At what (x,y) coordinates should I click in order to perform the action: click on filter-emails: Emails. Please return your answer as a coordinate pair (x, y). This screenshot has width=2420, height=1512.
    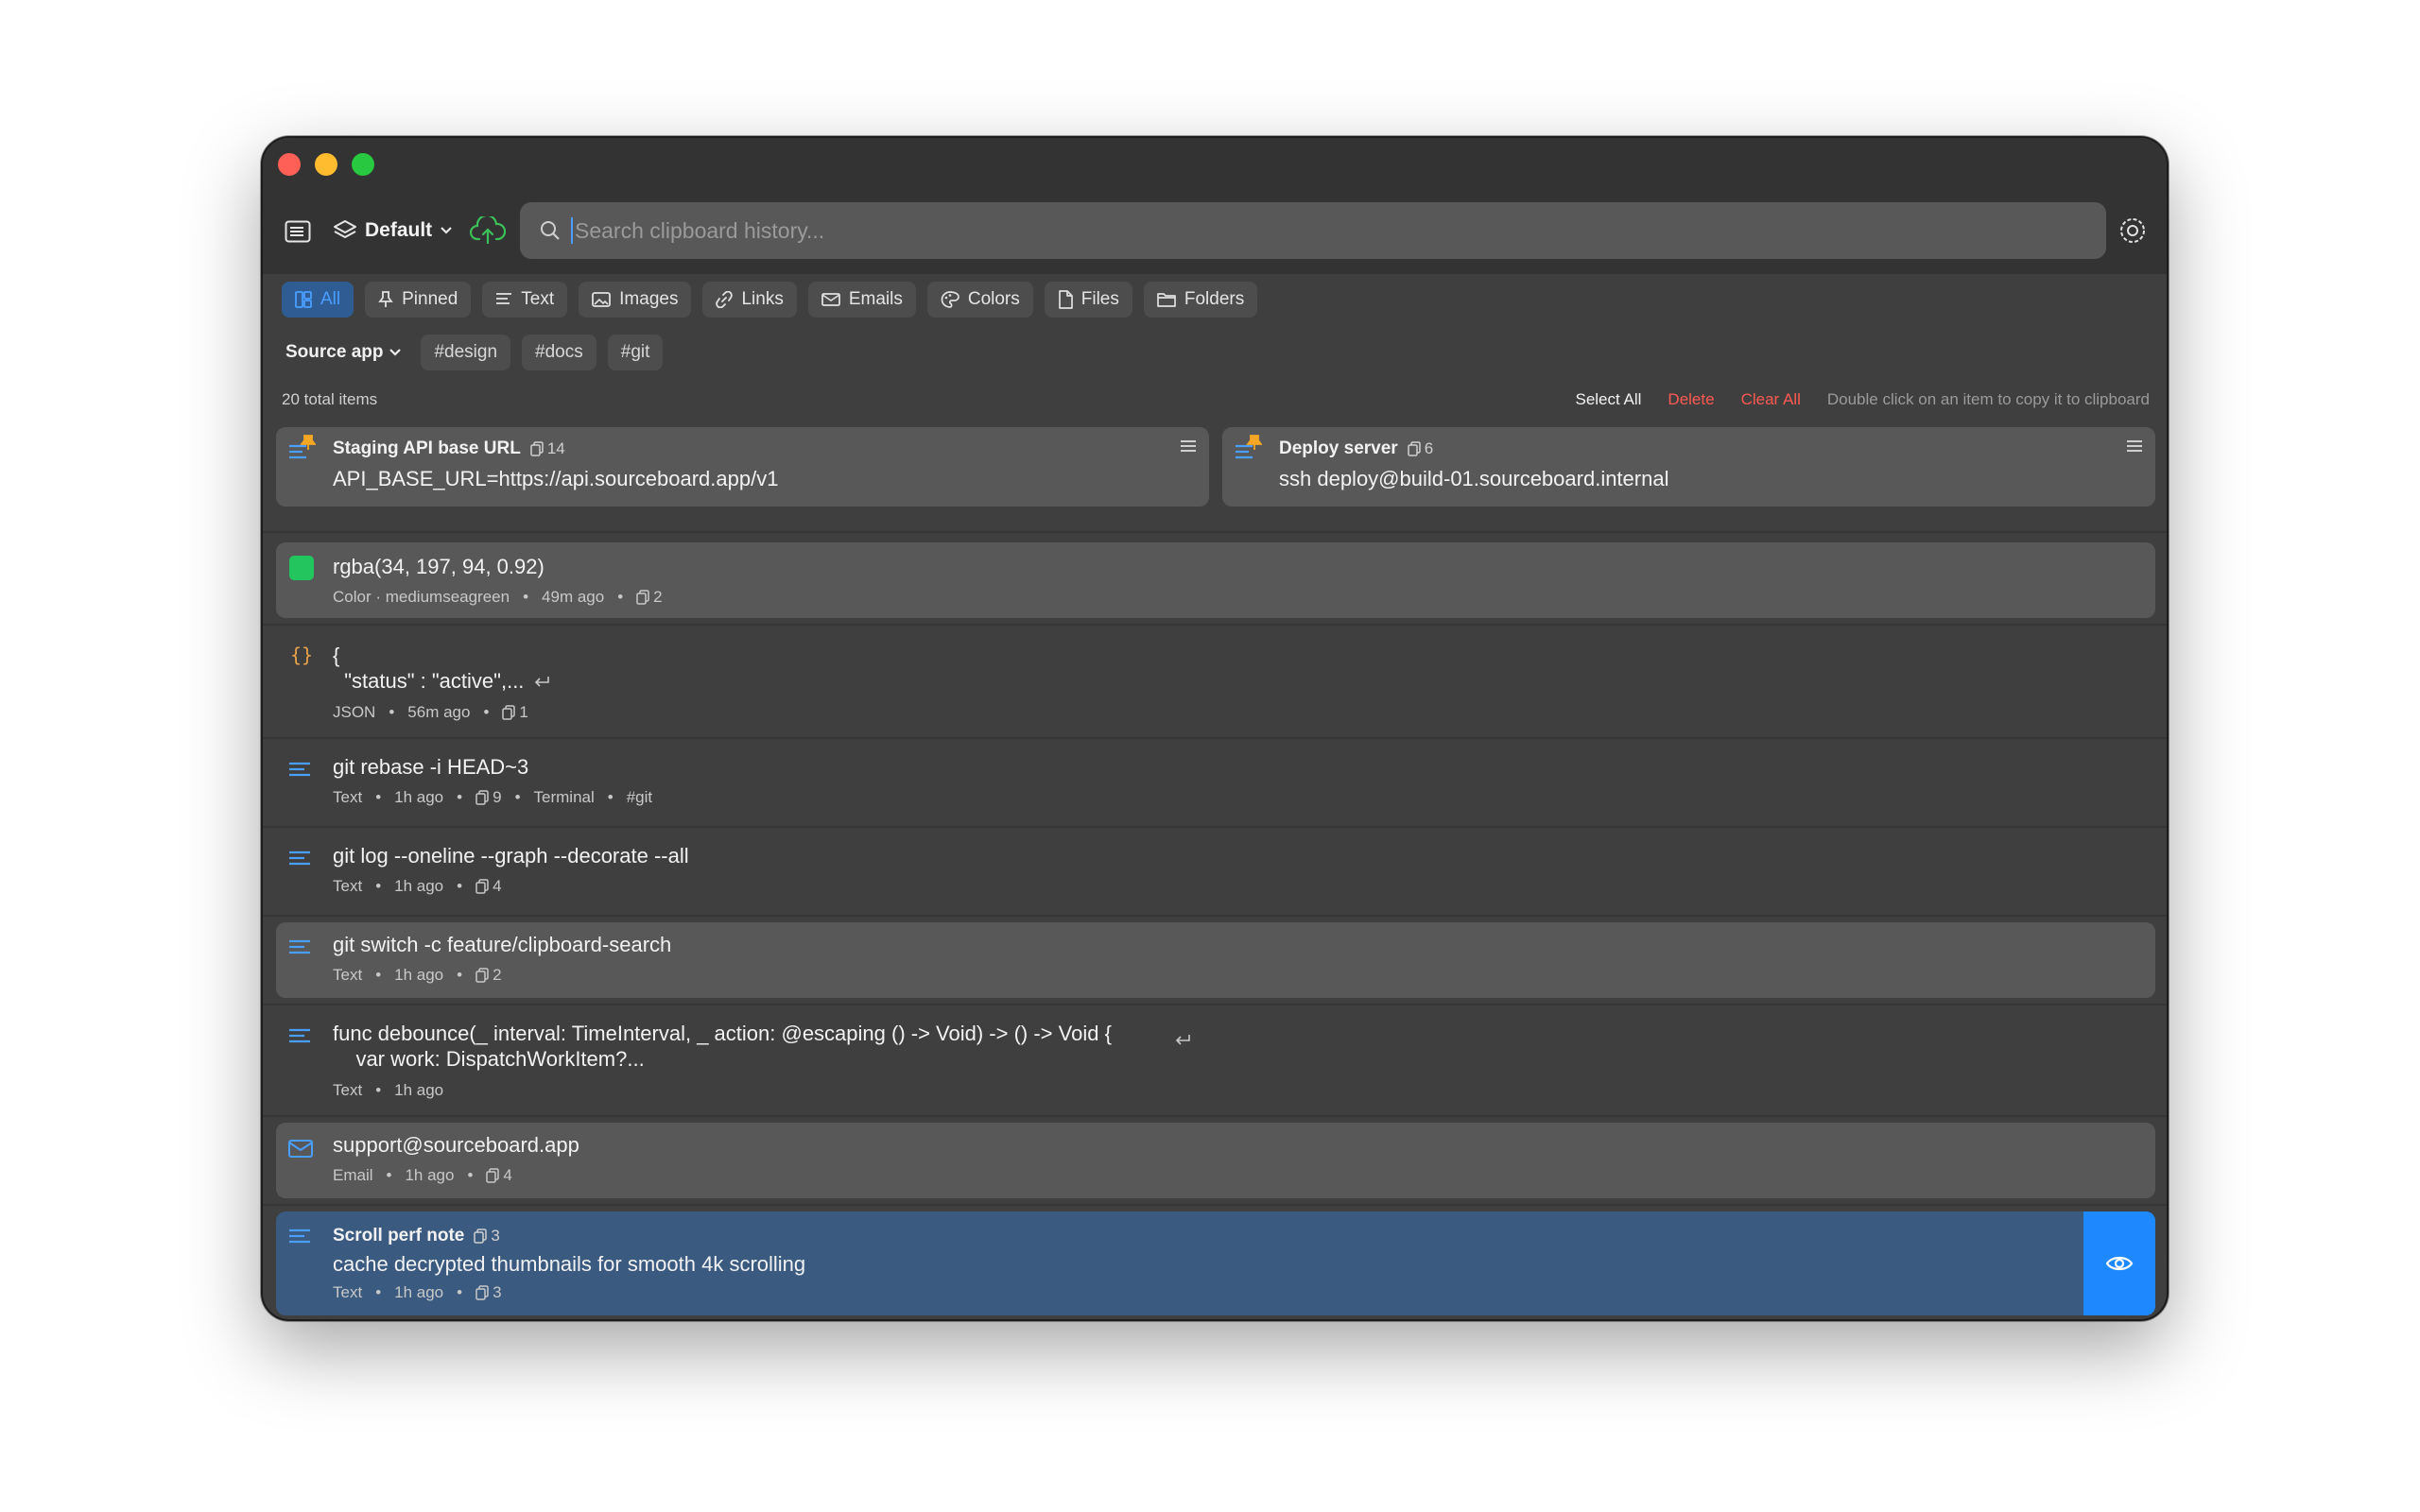
    Looking at the image, I should click on (861, 300).